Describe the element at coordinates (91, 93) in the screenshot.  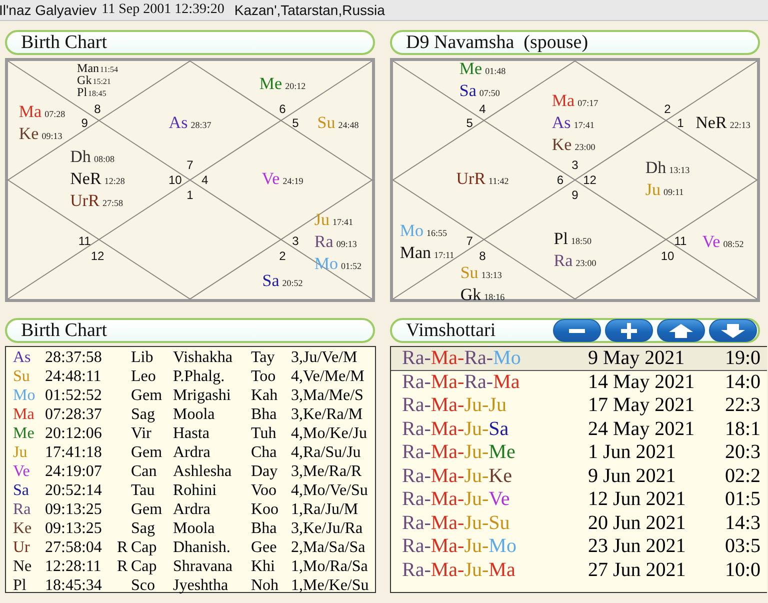
I see `planet-position: Pl18:45` at that location.